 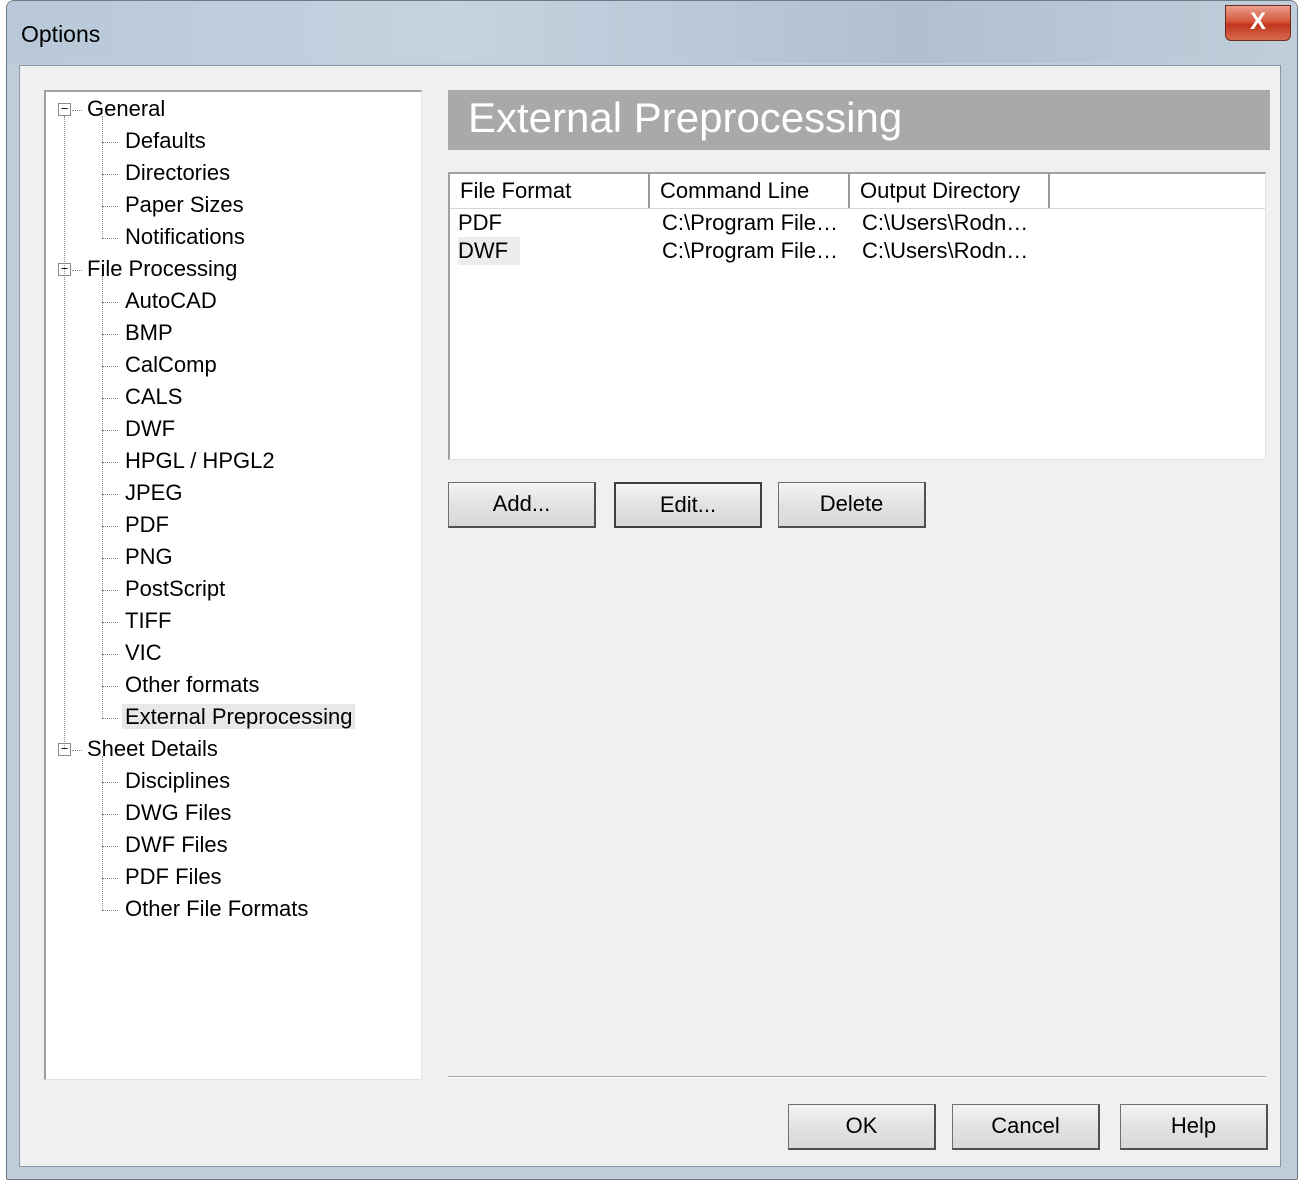 What do you see at coordinates (550, 191) in the screenshot?
I see `column-file-format: File Format` at bounding box center [550, 191].